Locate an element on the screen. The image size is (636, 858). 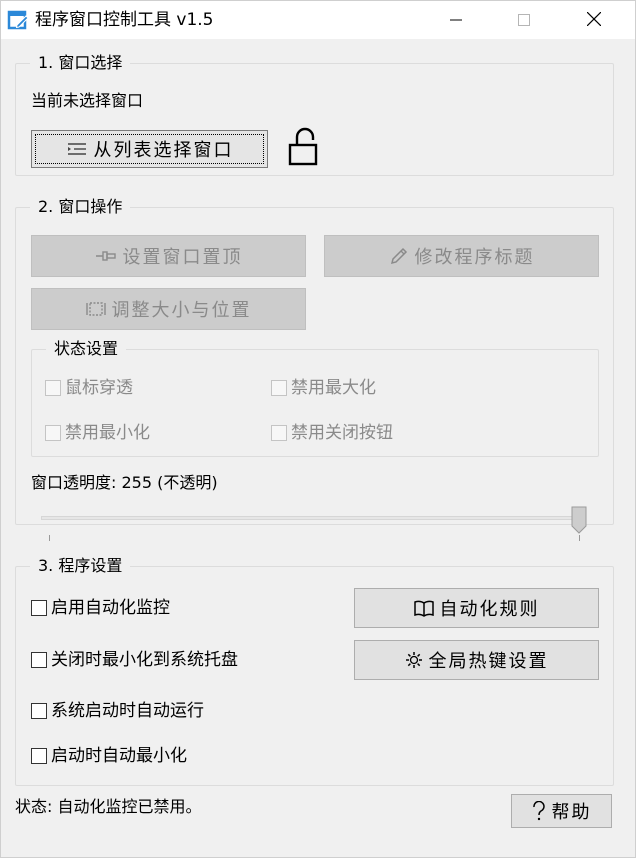
run-on-startup-checkbox: 系统启动时自动运行 is located at coordinates (117, 711).